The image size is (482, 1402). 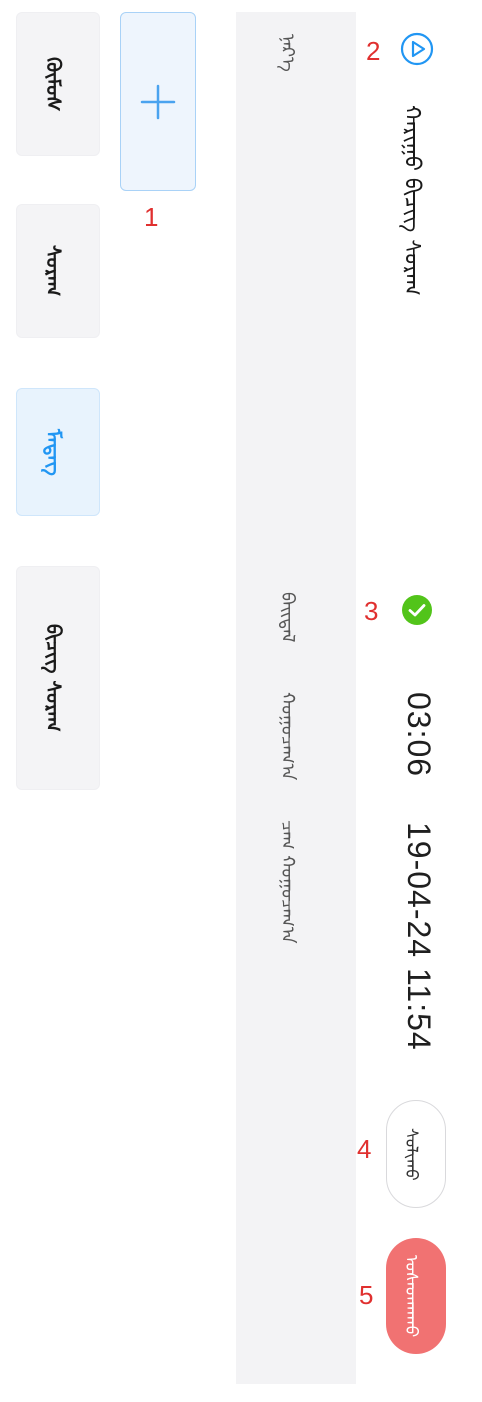 I want to click on annotation-marker-4: 4, so click(x=364, y=1149).